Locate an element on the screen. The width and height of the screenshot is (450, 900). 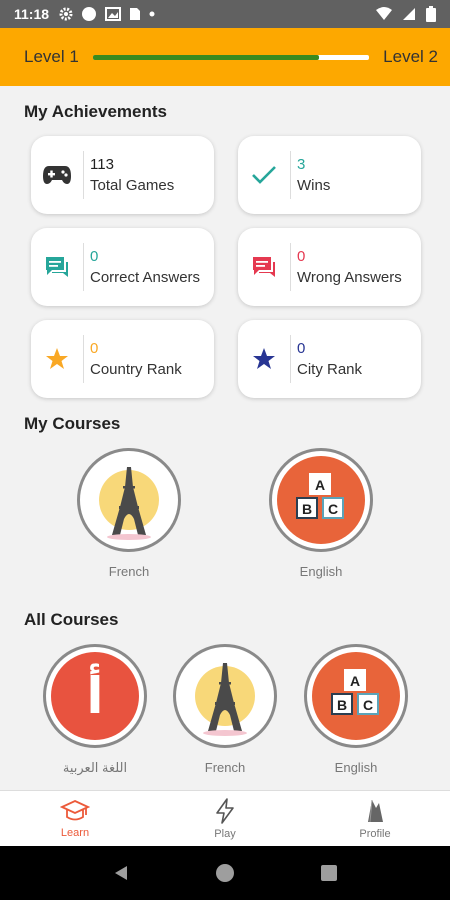
status-bar: 11:18 is located at coordinates (225, 14).